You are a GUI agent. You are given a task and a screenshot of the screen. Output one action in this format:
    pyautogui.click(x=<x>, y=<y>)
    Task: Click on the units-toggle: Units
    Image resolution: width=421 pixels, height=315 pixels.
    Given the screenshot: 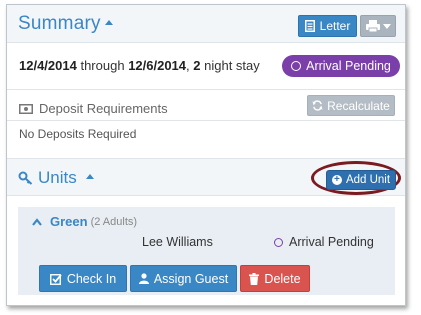 What is the action you would take?
    pyautogui.click(x=56, y=178)
    